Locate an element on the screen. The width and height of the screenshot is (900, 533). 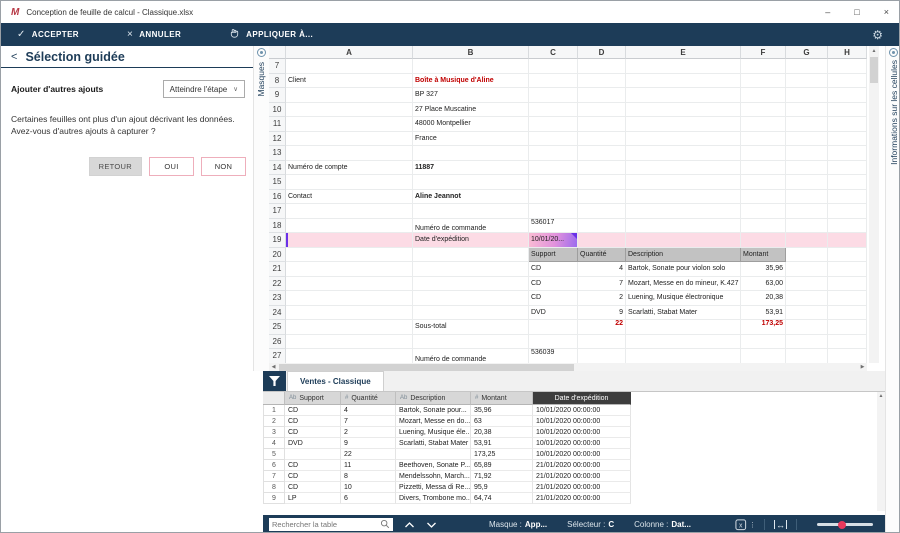
fit-width-button: ↔ is located at coordinates (780, 525).